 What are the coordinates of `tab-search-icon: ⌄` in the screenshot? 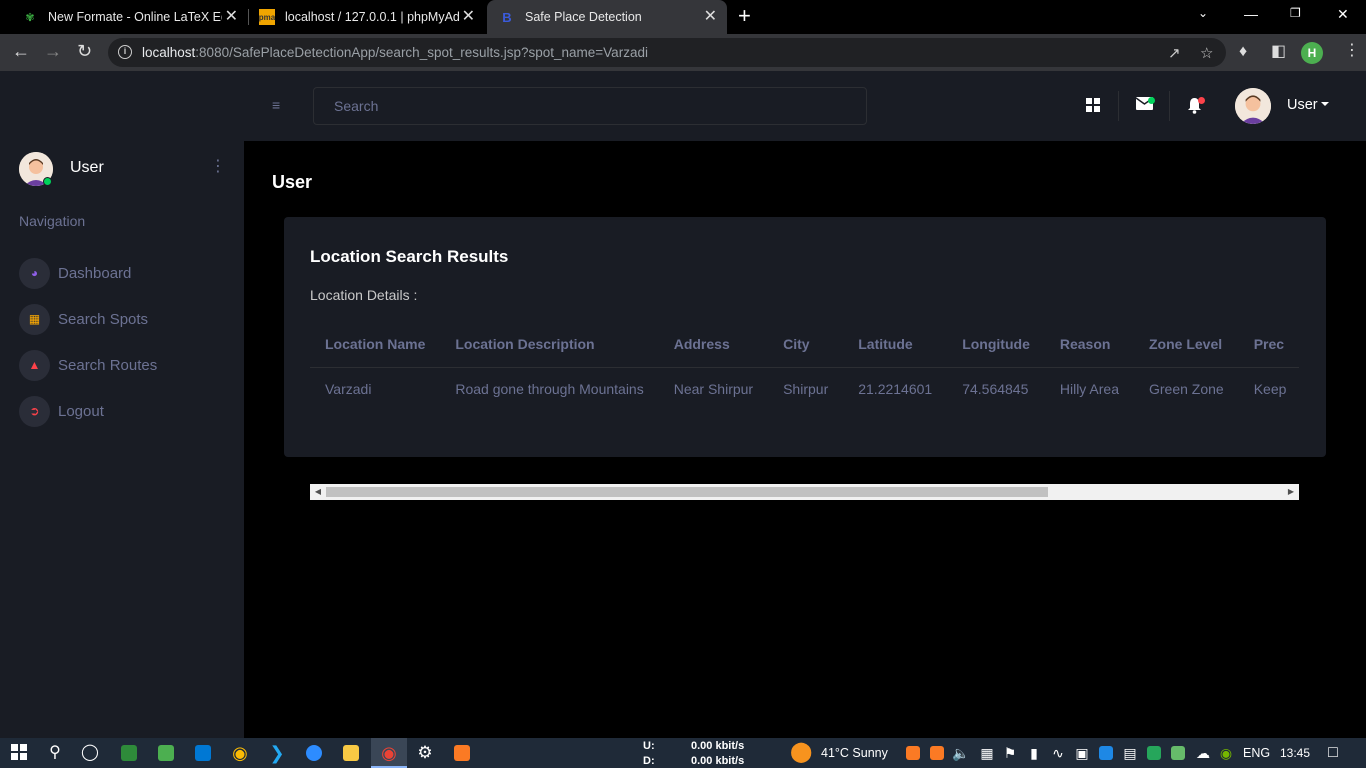 It's located at (1203, 13).